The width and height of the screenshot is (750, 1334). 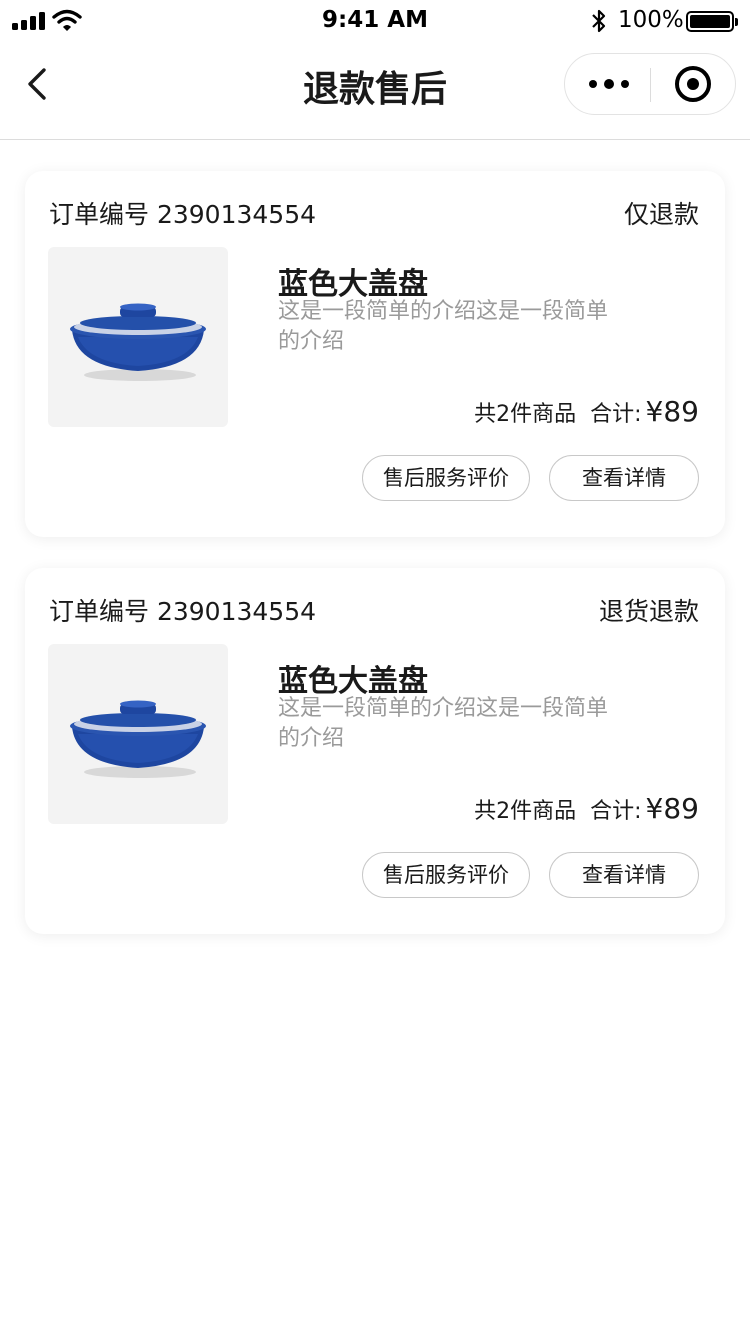 What do you see at coordinates (651, 20) in the screenshot?
I see `battery-percentage: 100%` at bounding box center [651, 20].